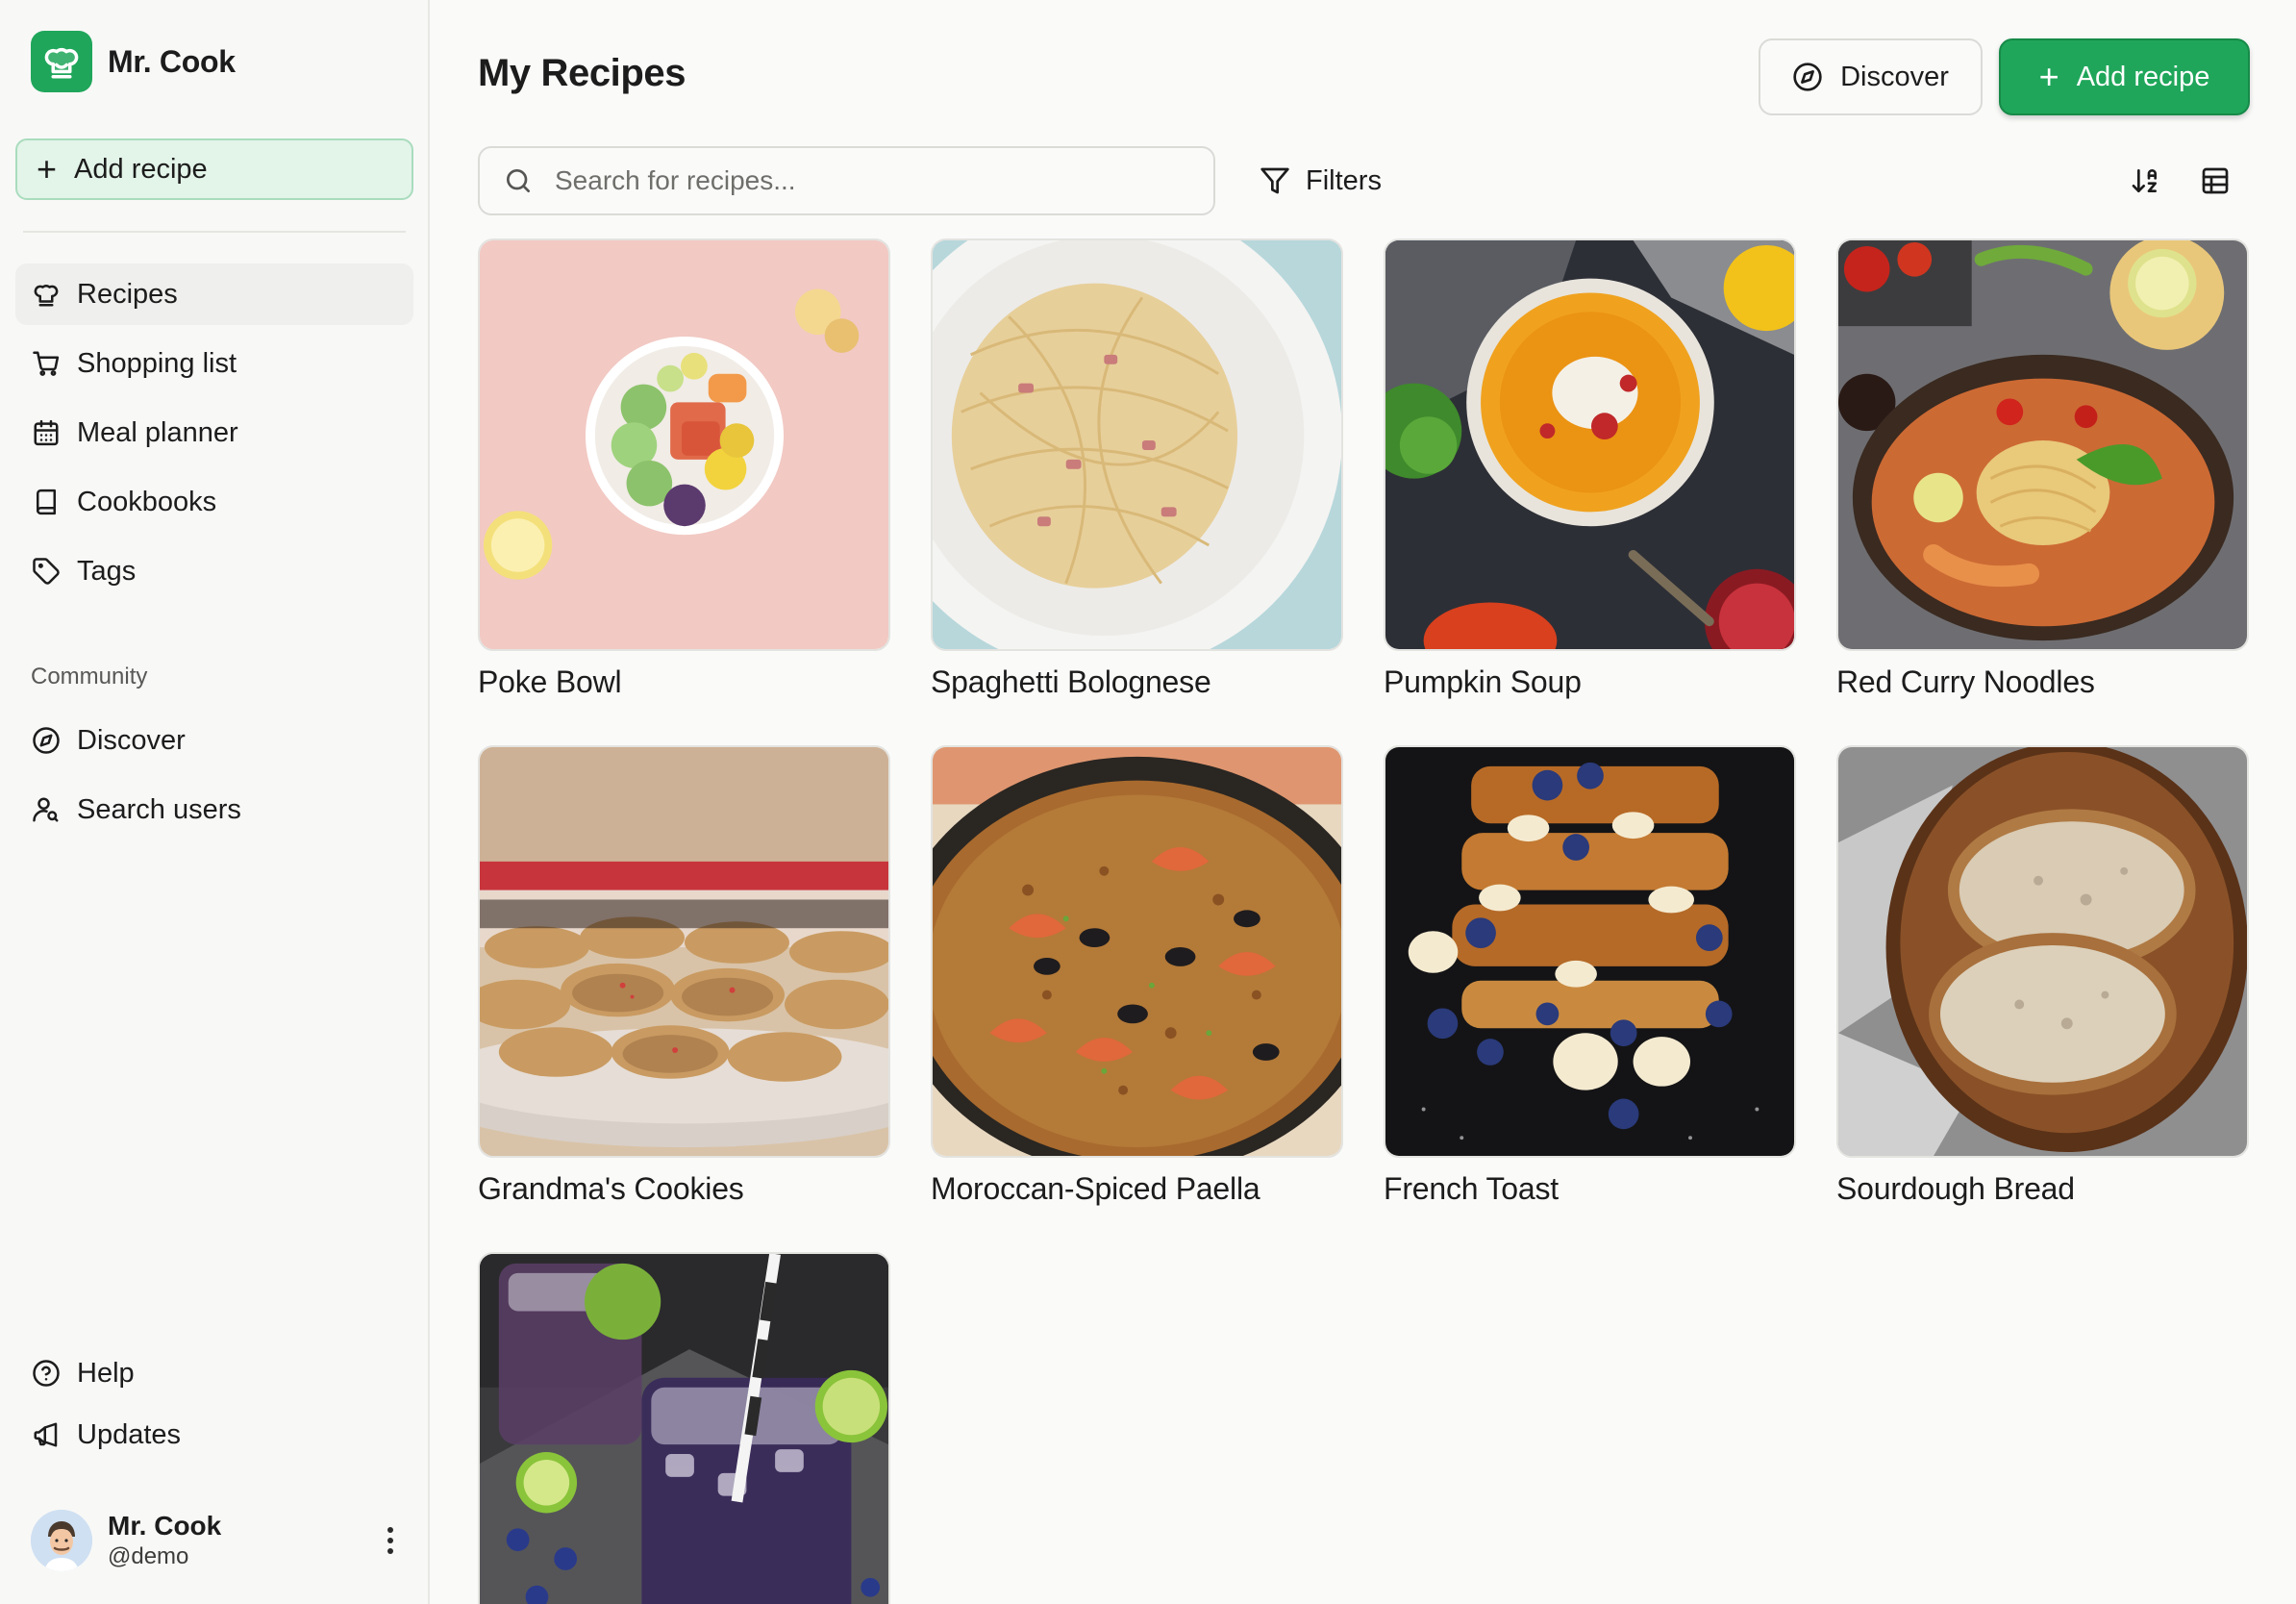 This screenshot has width=2296, height=1604. I want to click on discover-button-label: Discover, so click(1894, 76).